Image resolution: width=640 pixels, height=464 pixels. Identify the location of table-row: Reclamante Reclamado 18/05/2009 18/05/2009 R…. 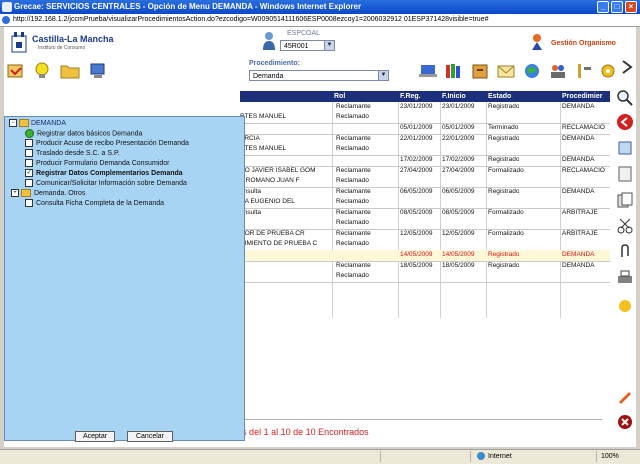
(425, 272).